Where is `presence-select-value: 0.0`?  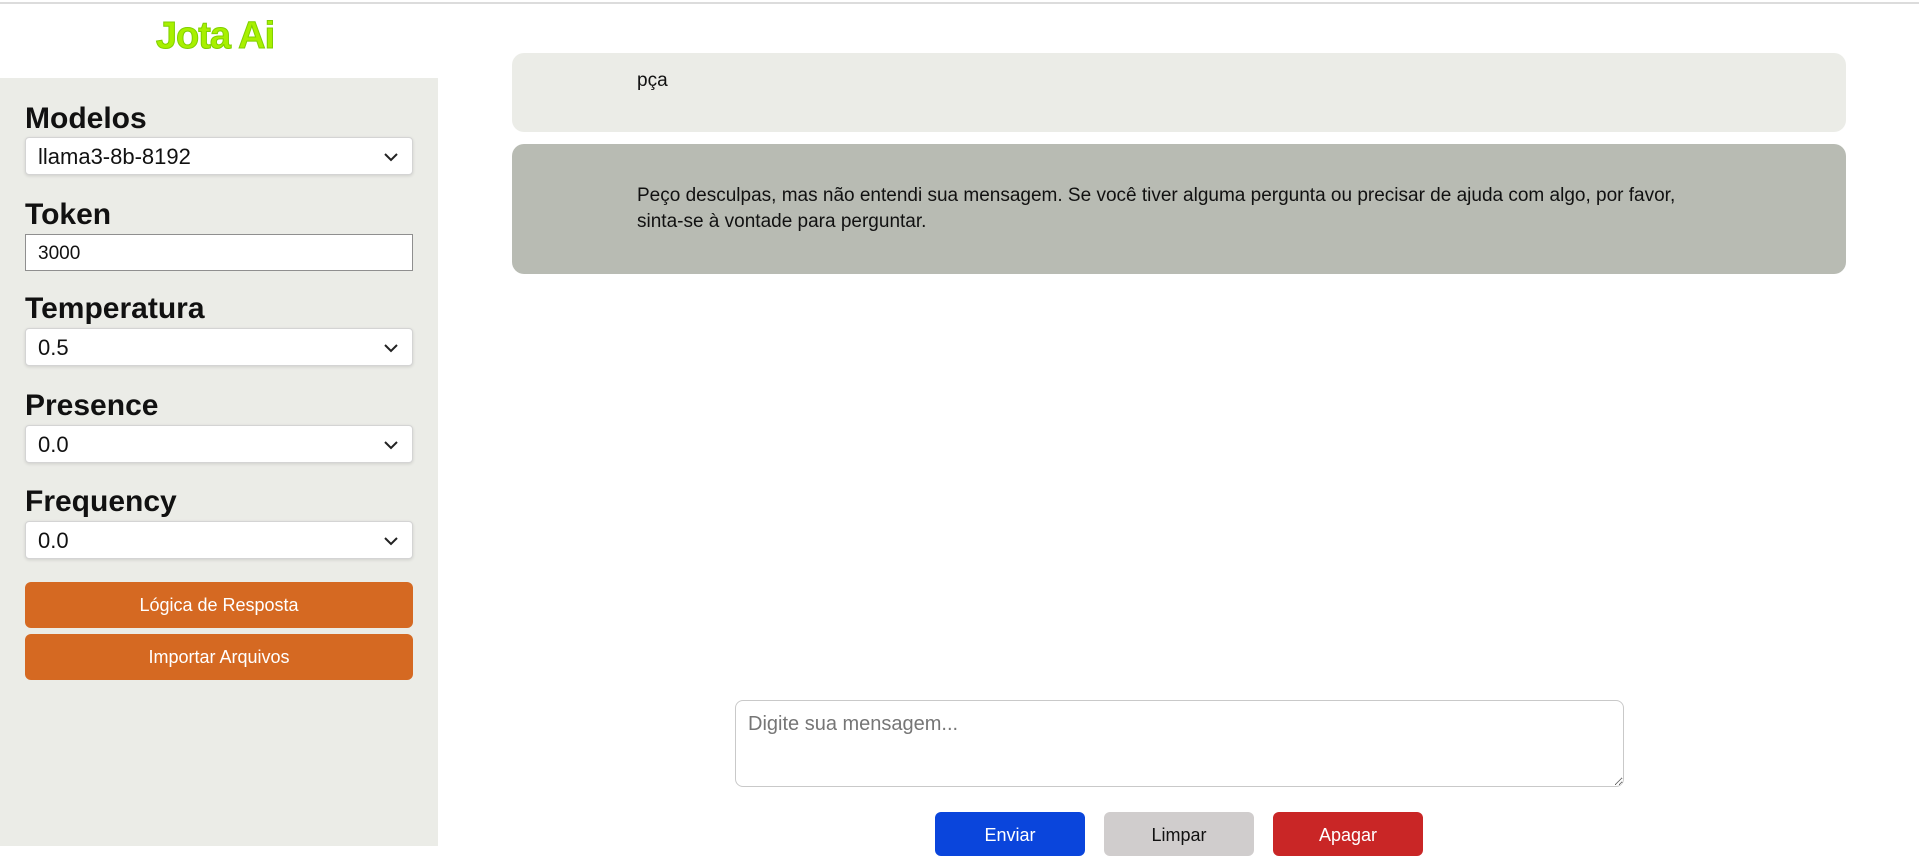
presence-select-value: 0.0 is located at coordinates (53, 444).